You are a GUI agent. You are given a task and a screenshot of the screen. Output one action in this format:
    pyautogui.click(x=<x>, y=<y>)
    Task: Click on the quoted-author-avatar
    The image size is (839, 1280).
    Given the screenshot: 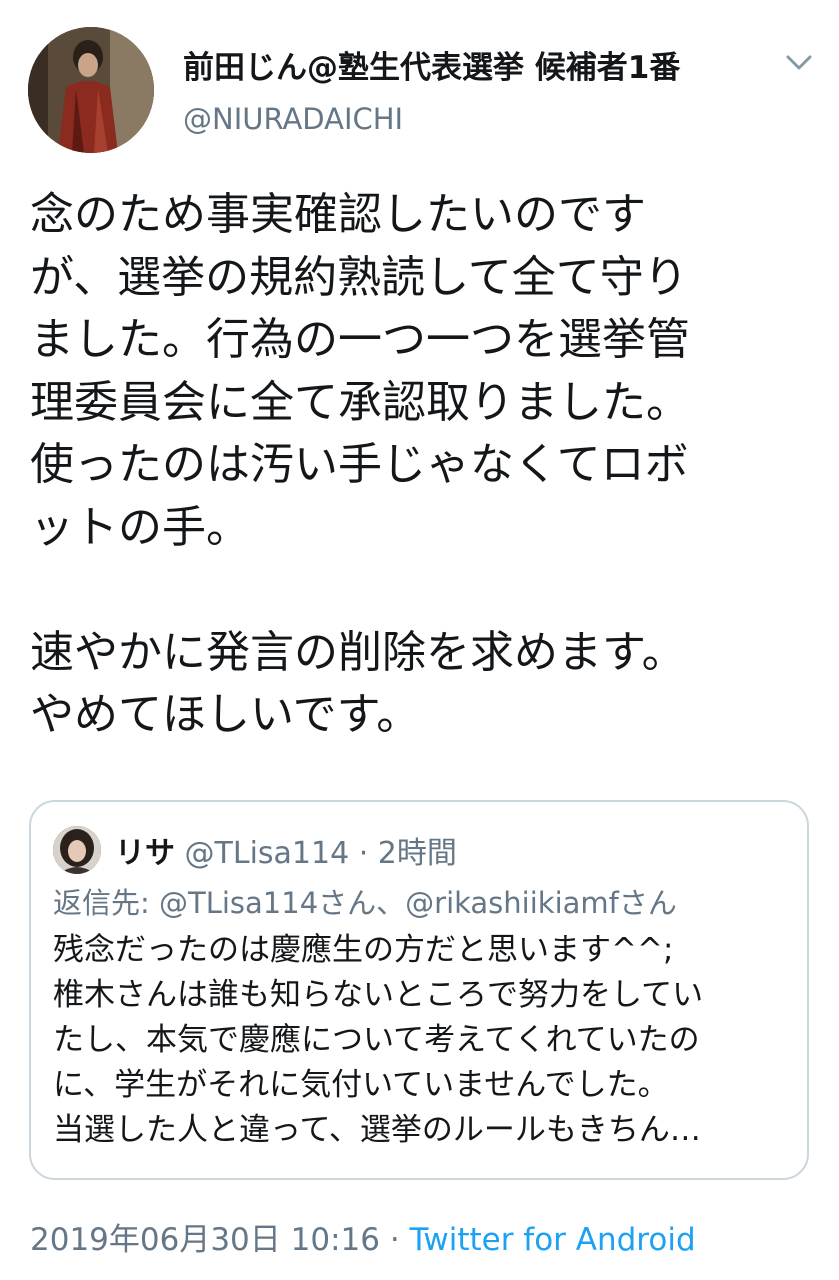 What is the action you would take?
    pyautogui.click(x=77, y=850)
    